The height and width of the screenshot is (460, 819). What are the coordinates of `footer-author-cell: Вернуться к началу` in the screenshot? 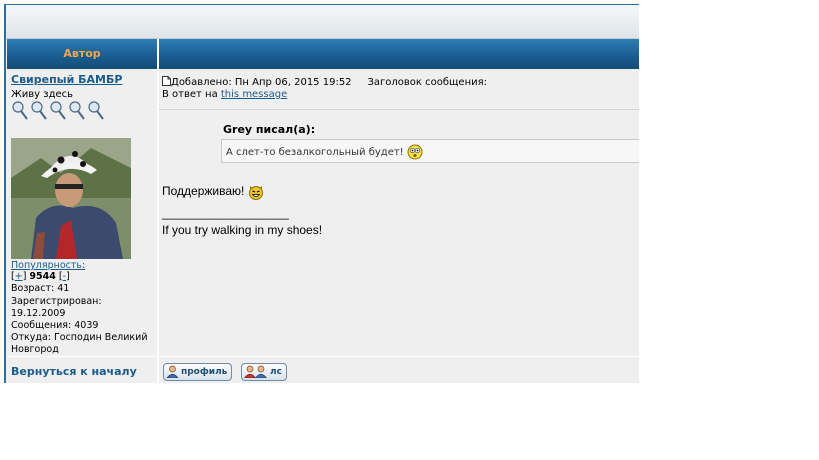 It's located at (82, 369).